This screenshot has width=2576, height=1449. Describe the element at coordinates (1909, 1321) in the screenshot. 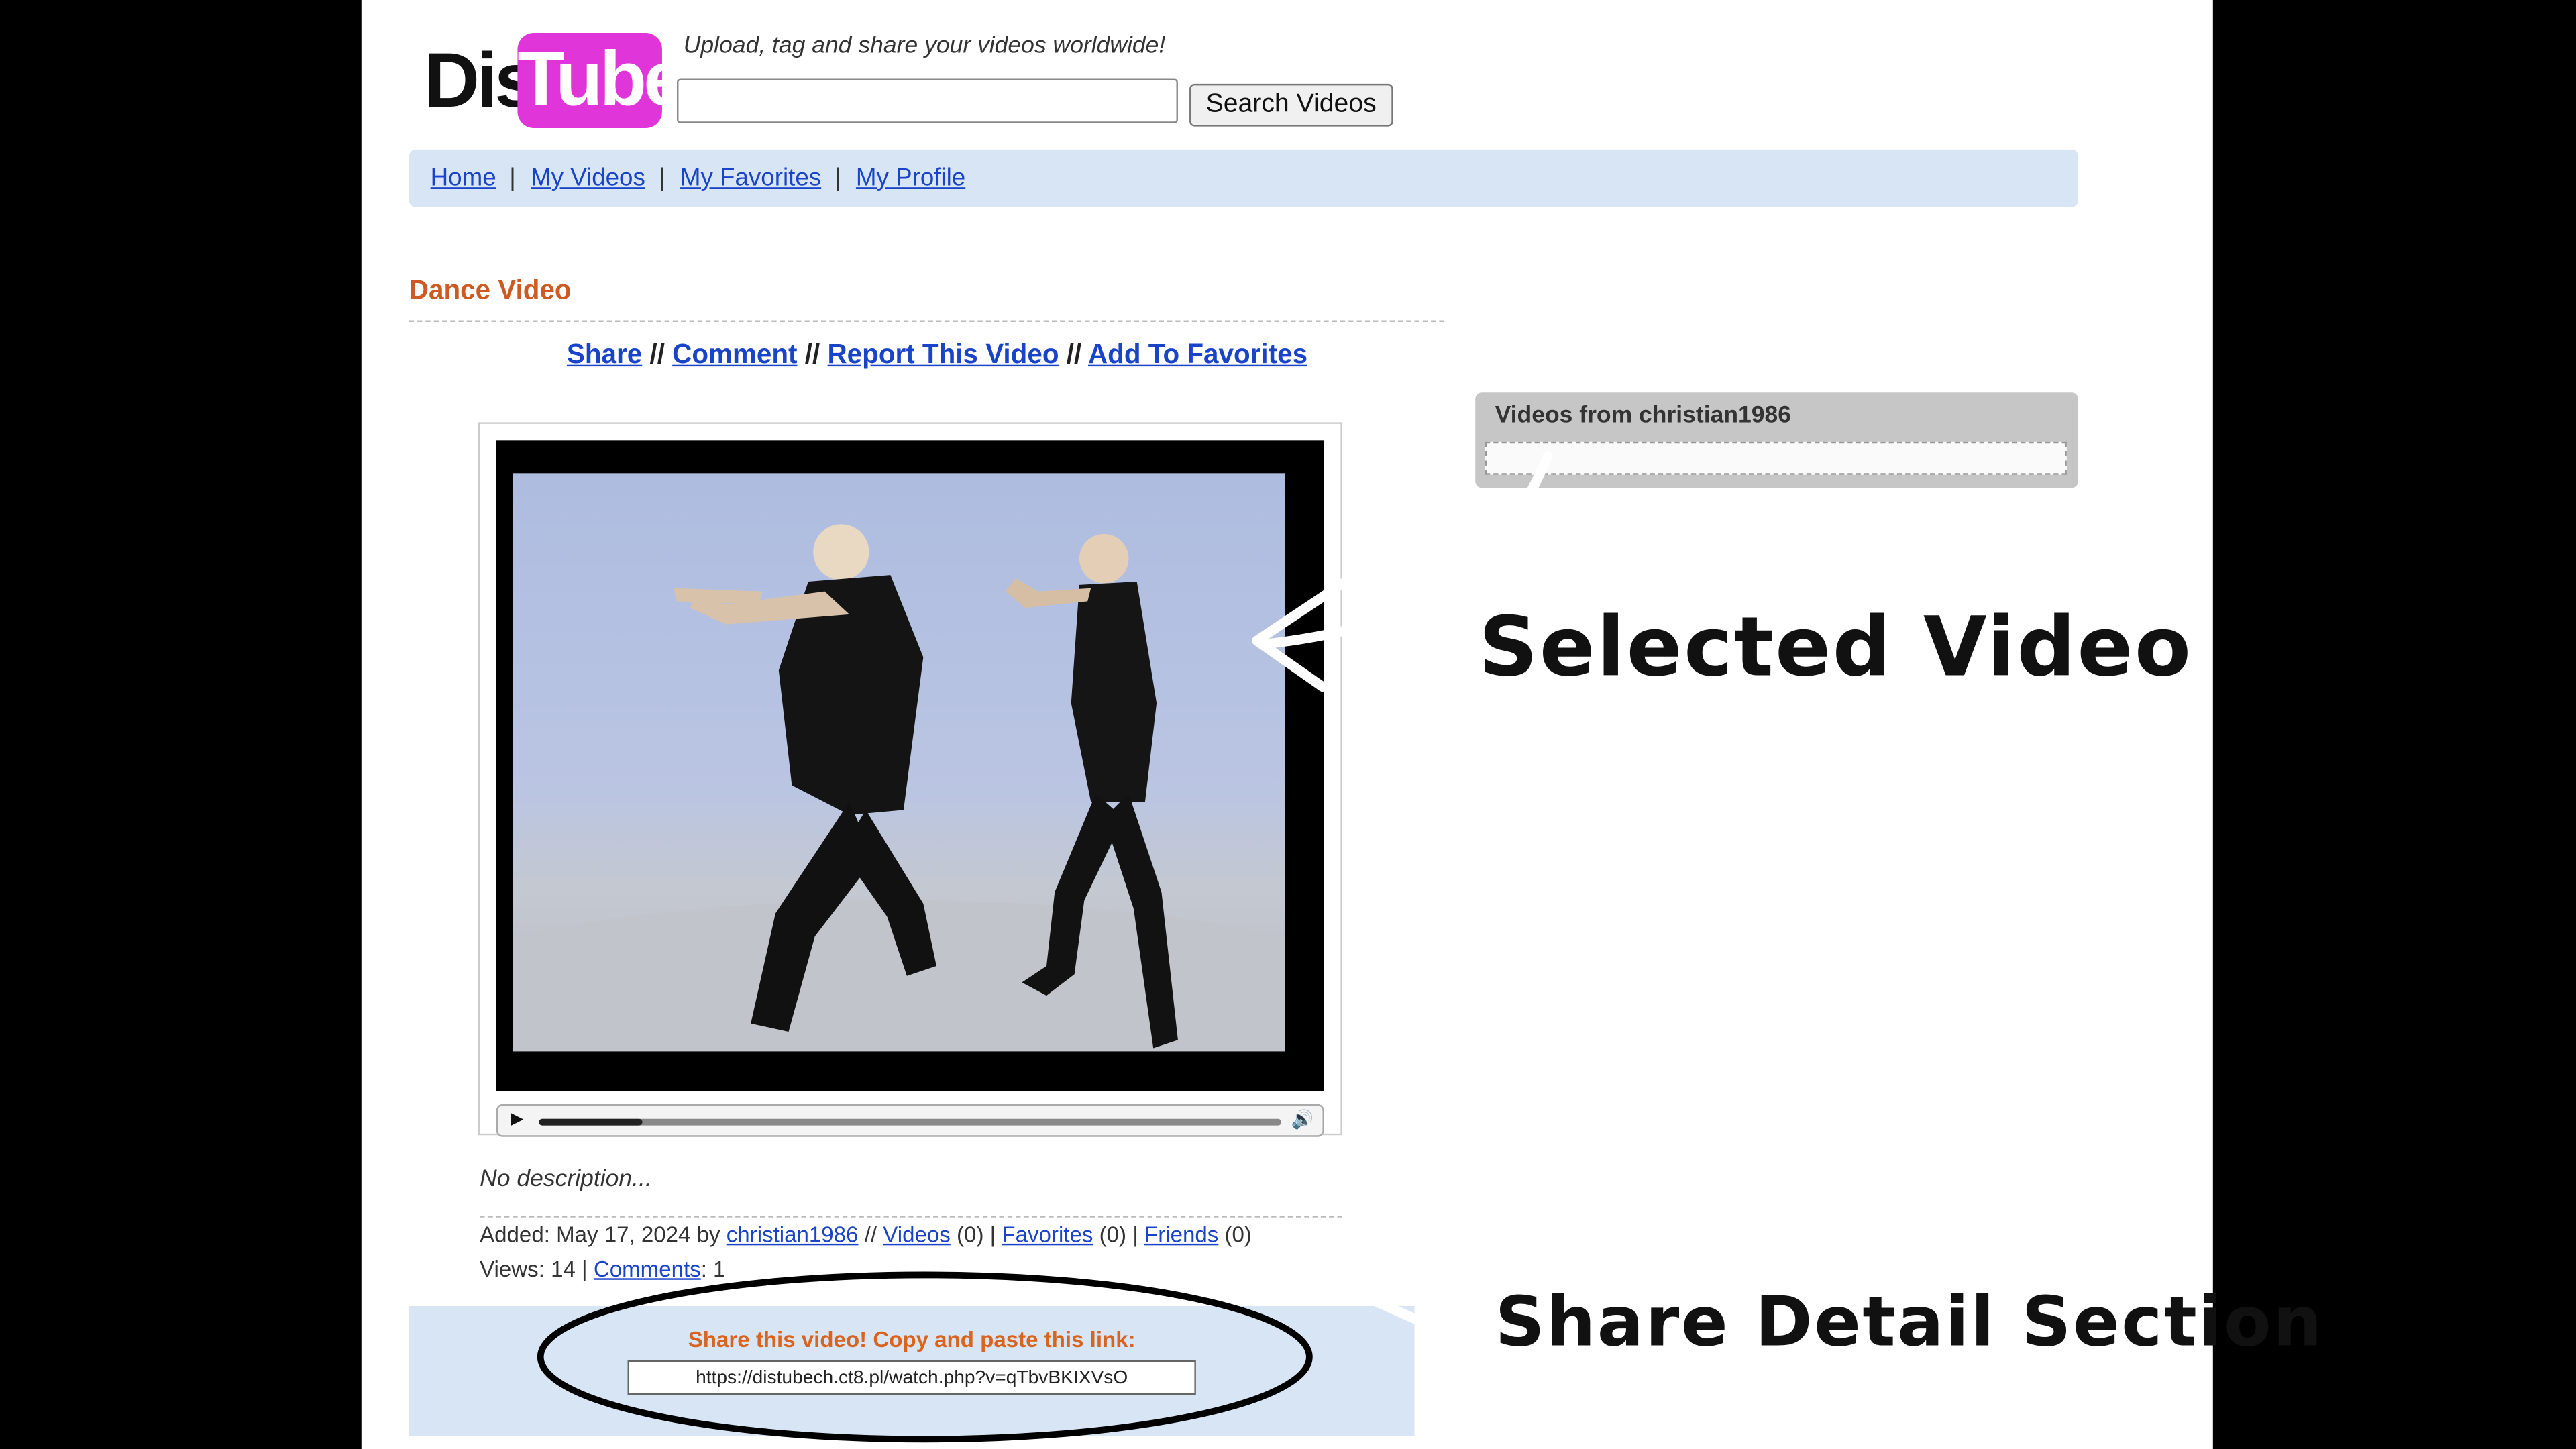

I see `share-section-annotation: Share Detail Section` at that location.